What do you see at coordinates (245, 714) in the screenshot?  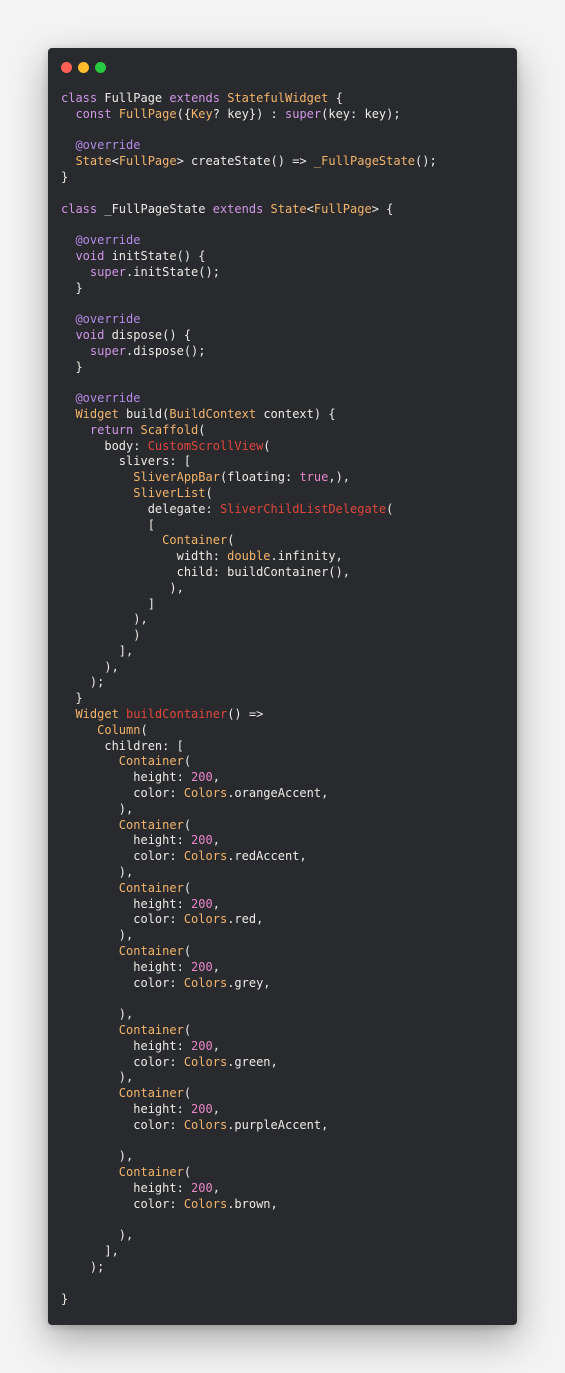 I see `code-token: () =>` at bounding box center [245, 714].